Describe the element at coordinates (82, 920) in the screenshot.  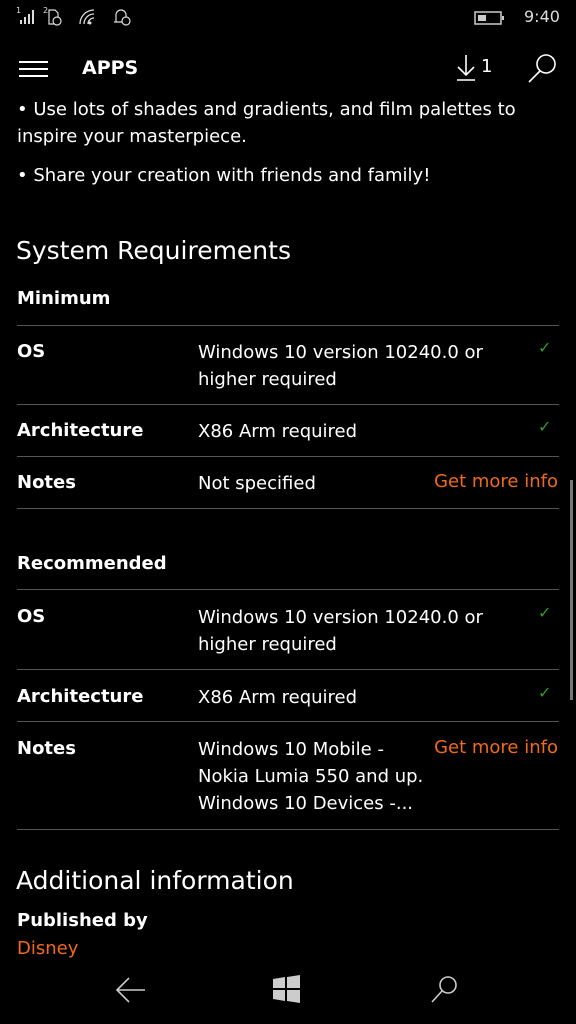
I see `published-by-label: Published by` at that location.